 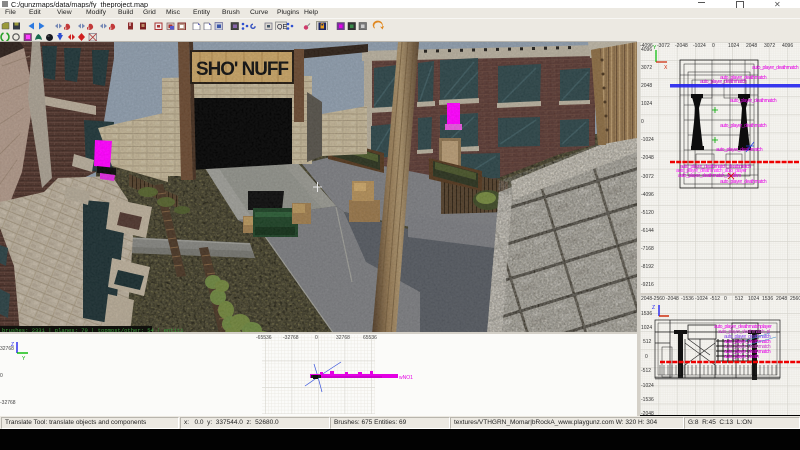 What do you see at coordinates (370, 338) in the screenshot?
I see `svg-text: 65536` at bounding box center [370, 338].